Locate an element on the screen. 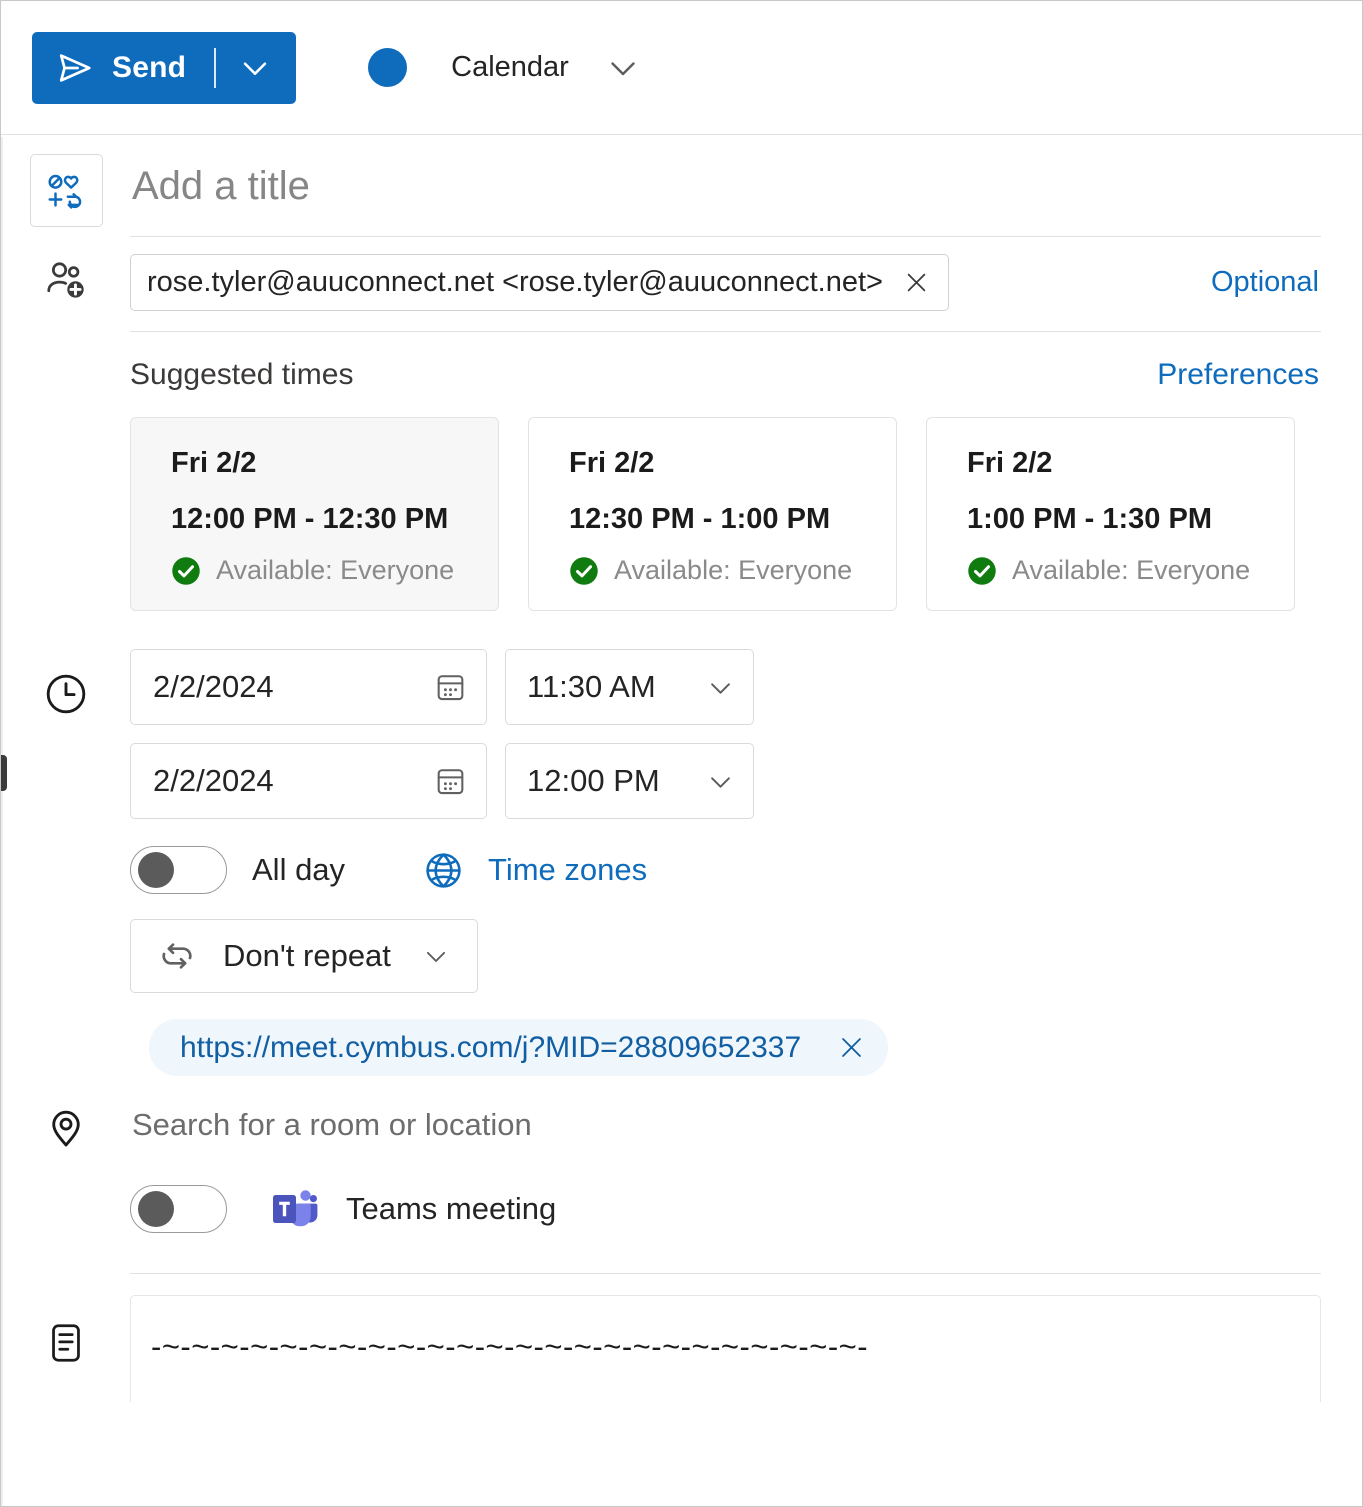 This screenshot has height=1507, width=1363. room-location-input is located at coordinates (725, 1125).